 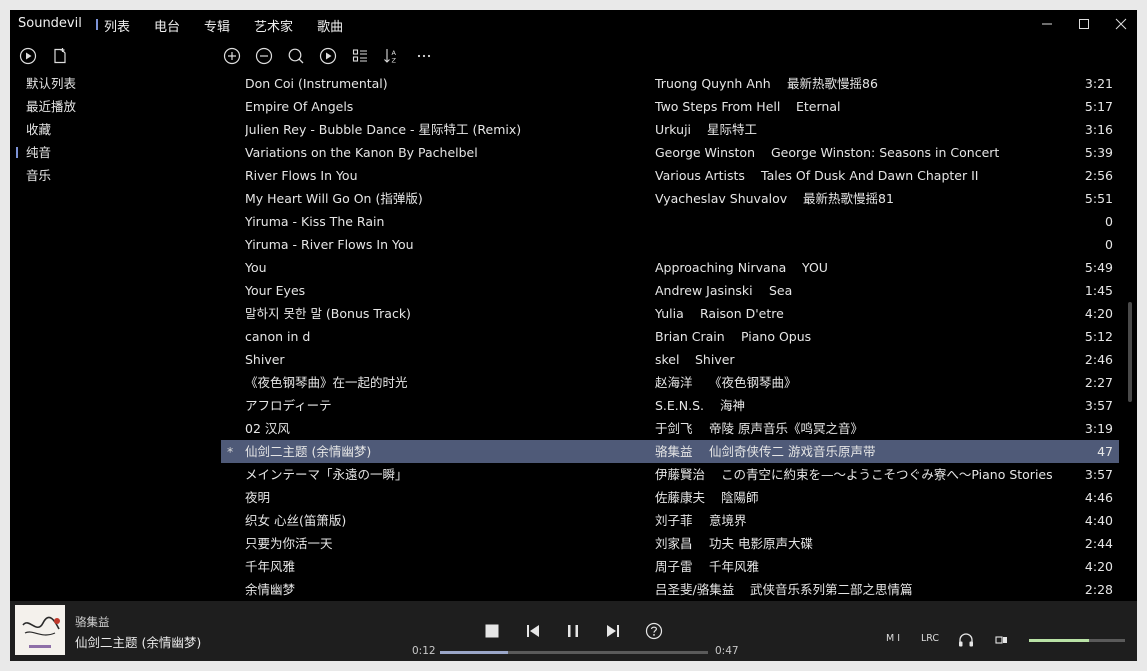 What do you see at coordinates (792, 451) in the screenshot?
I see `track-album: 仙剑奇侠传二 游戏音乐原声带` at bounding box center [792, 451].